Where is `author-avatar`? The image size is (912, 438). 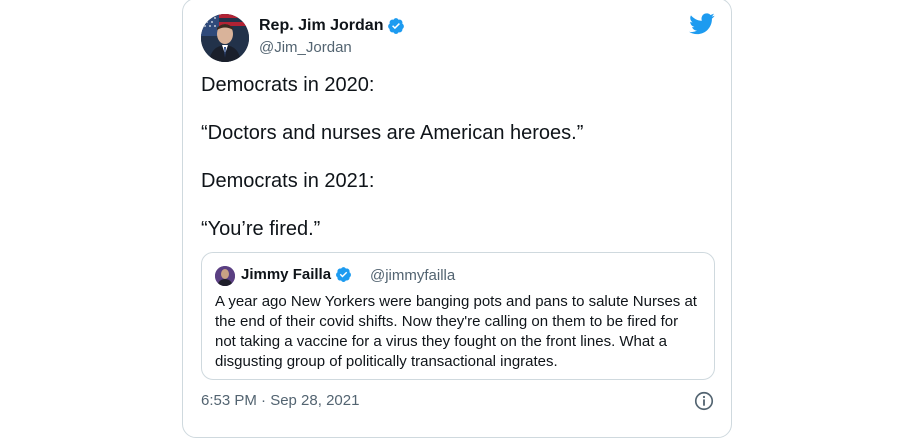
author-avatar is located at coordinates (225, 38).